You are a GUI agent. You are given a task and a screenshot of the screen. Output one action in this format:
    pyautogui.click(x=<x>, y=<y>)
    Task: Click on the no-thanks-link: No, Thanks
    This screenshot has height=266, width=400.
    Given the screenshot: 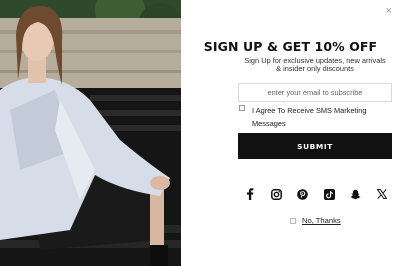 What is the action you would take?
    pyautogui.click(x=321, y=220)
    